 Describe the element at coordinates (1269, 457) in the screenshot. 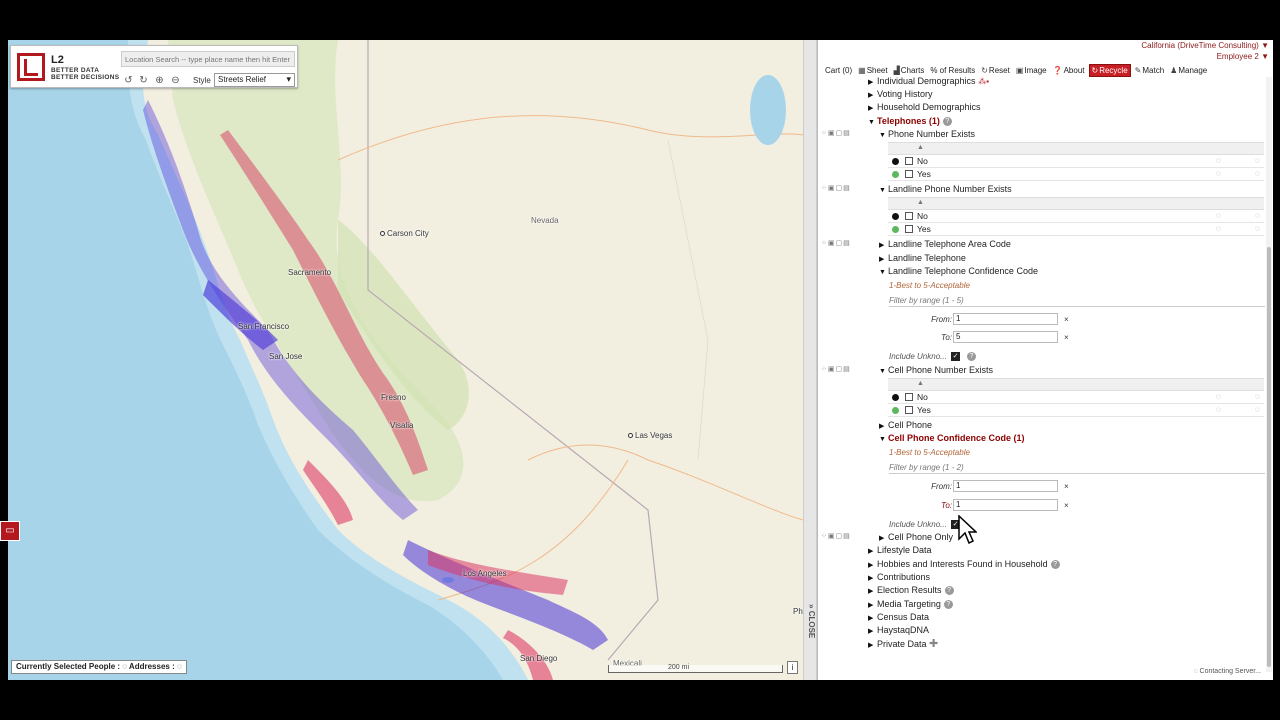

I see `scrollbar-thumb` at that location.